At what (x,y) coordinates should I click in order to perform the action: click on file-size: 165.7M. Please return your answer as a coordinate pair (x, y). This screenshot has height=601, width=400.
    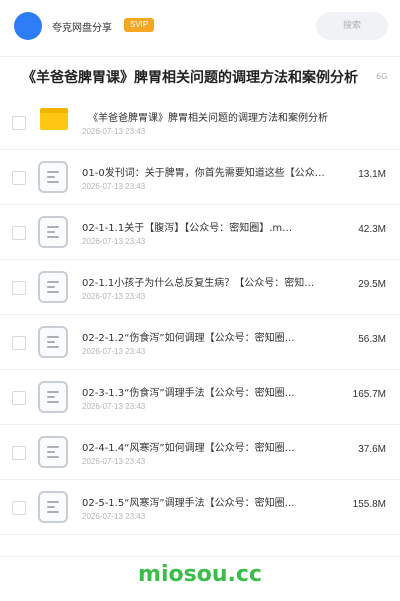
    Looking at the image, I should click on (369, 394).